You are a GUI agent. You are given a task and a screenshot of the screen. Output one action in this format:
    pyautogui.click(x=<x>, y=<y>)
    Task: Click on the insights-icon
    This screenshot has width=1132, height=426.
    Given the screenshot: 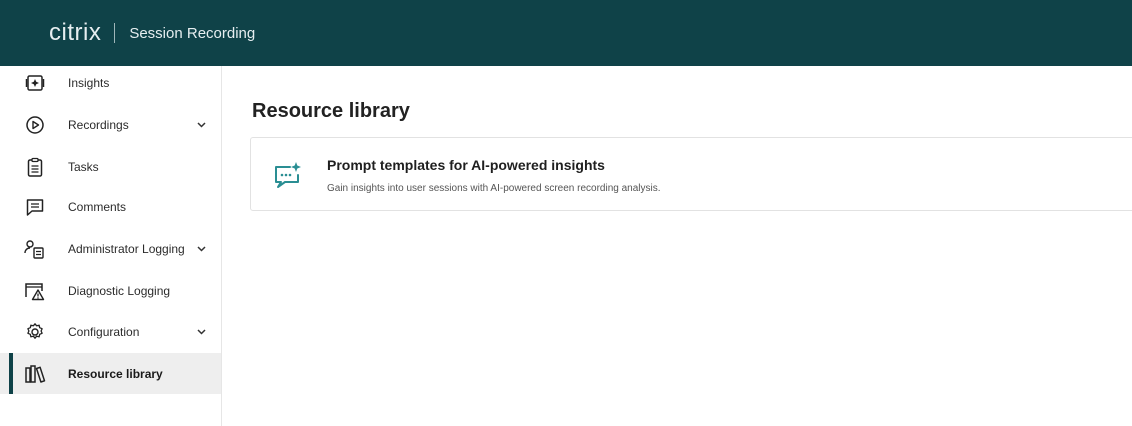 What is the action you would take?
    pyautogui.click(x=35, y=83)
    